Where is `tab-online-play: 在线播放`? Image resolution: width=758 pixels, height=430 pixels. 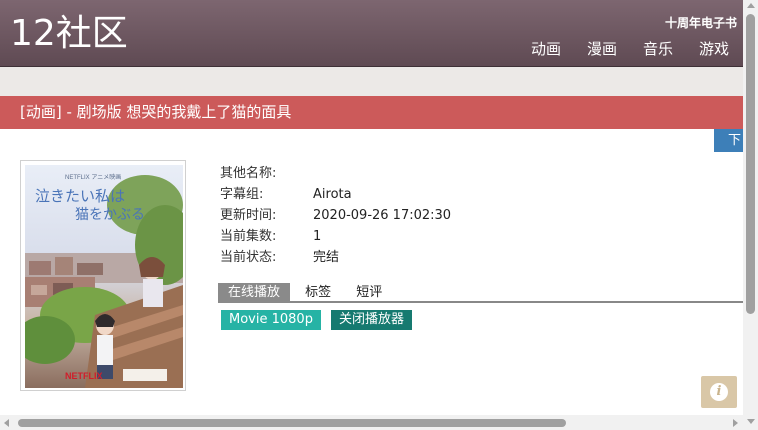
tab-online-play: 在线播放 is located at coordinates (254, 293).